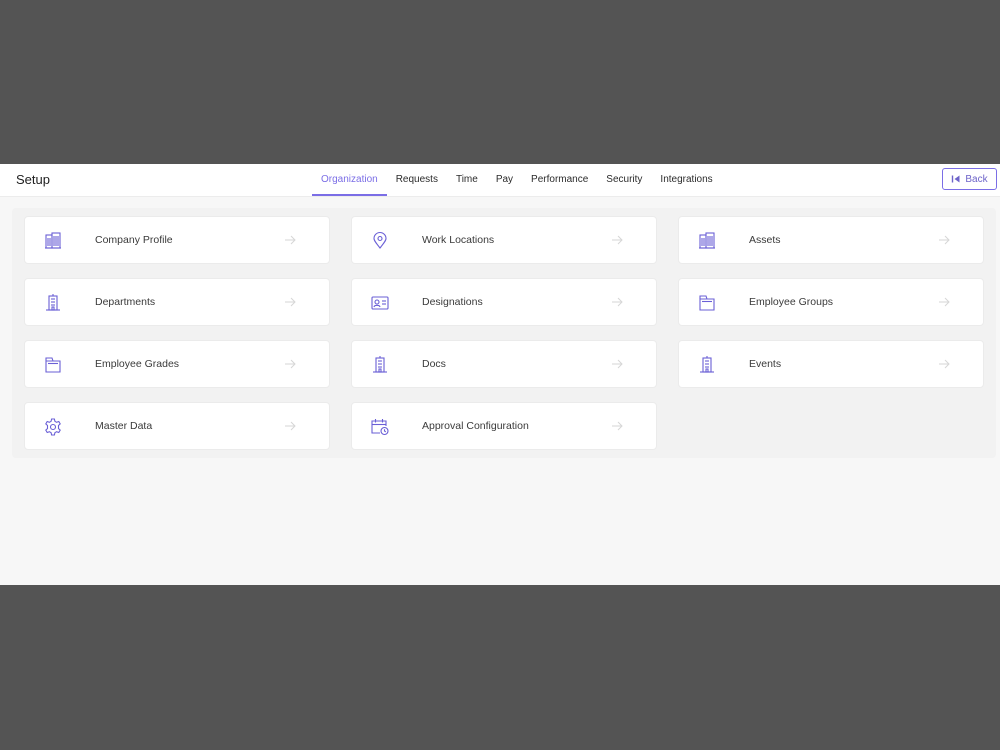 The width and height of the screenshot is (1000, 750). What do you see at coordinates (380, 303) in the screenshot?
I see `id-card-icon` at bounding box center [380, 303].